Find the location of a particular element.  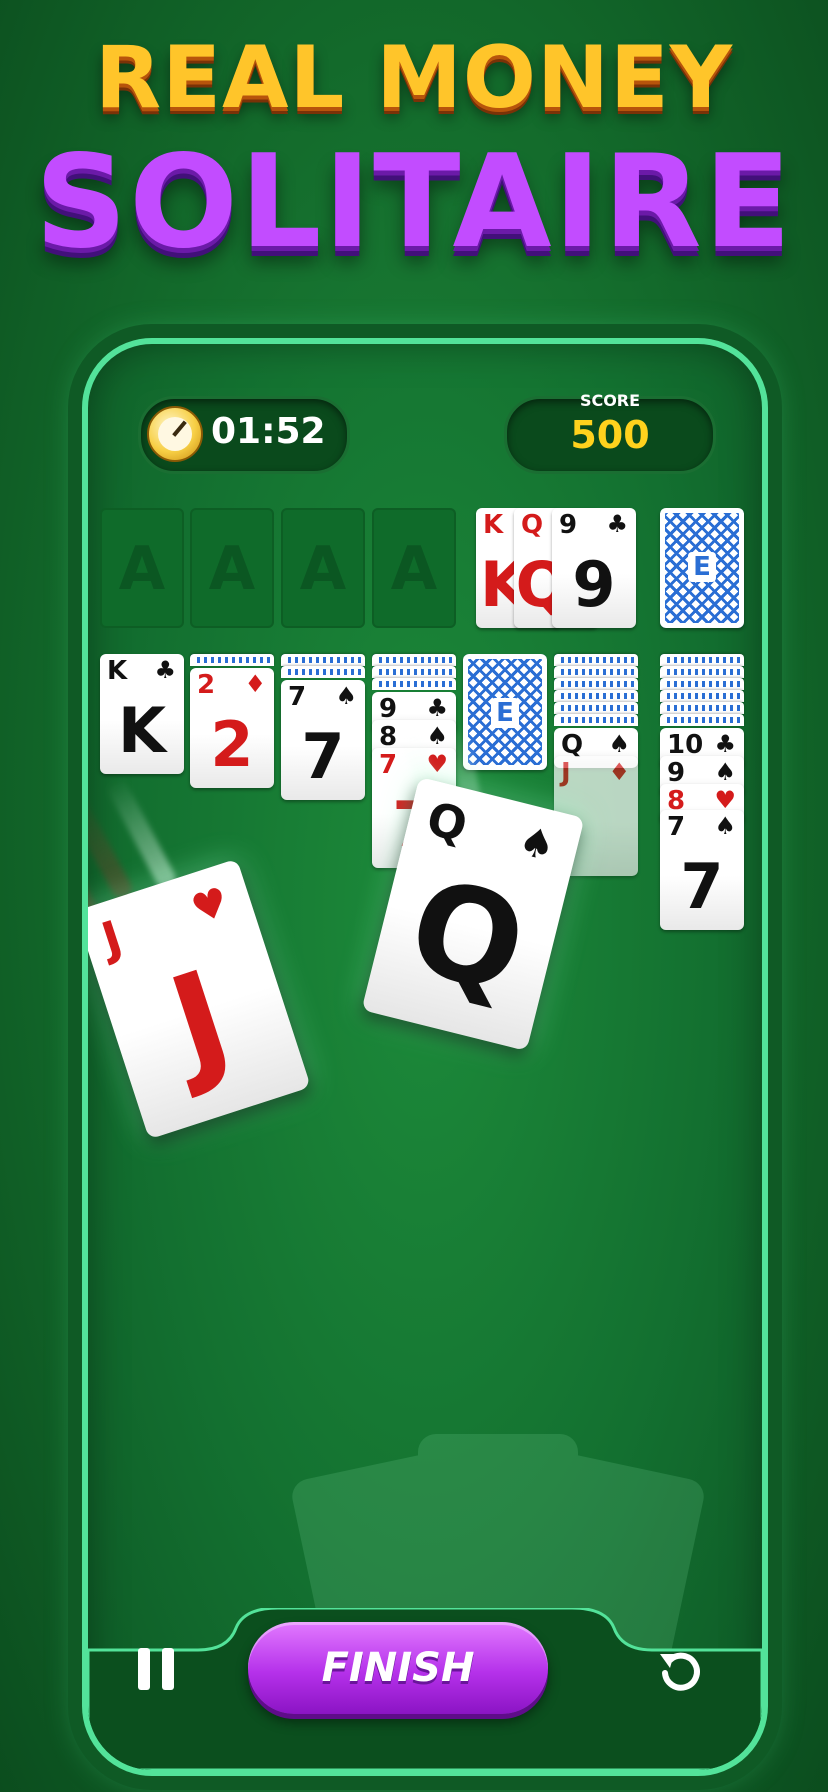

score-value: 500 is located at coordinates (610, 435).